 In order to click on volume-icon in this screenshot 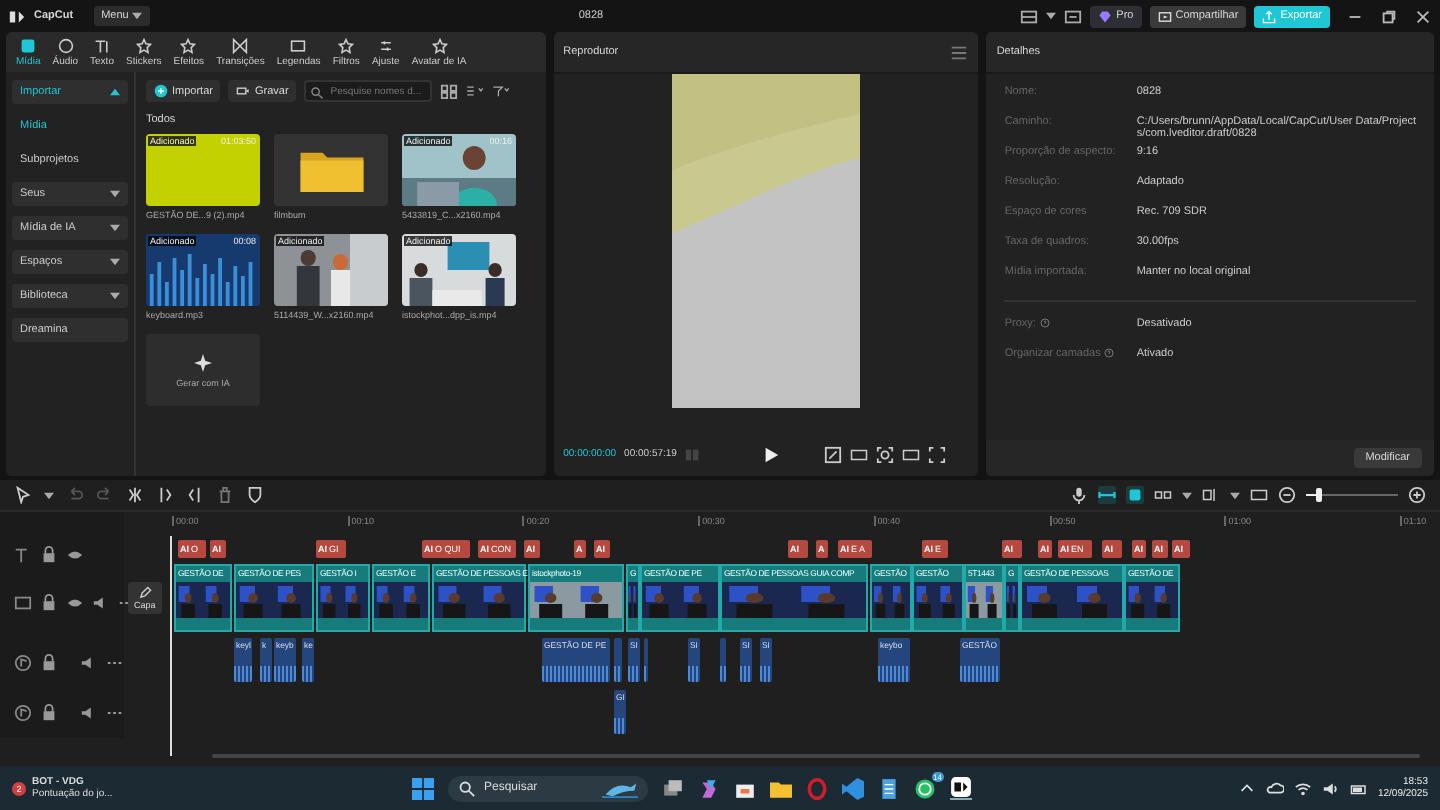, I will do `click(1330, 788)`.